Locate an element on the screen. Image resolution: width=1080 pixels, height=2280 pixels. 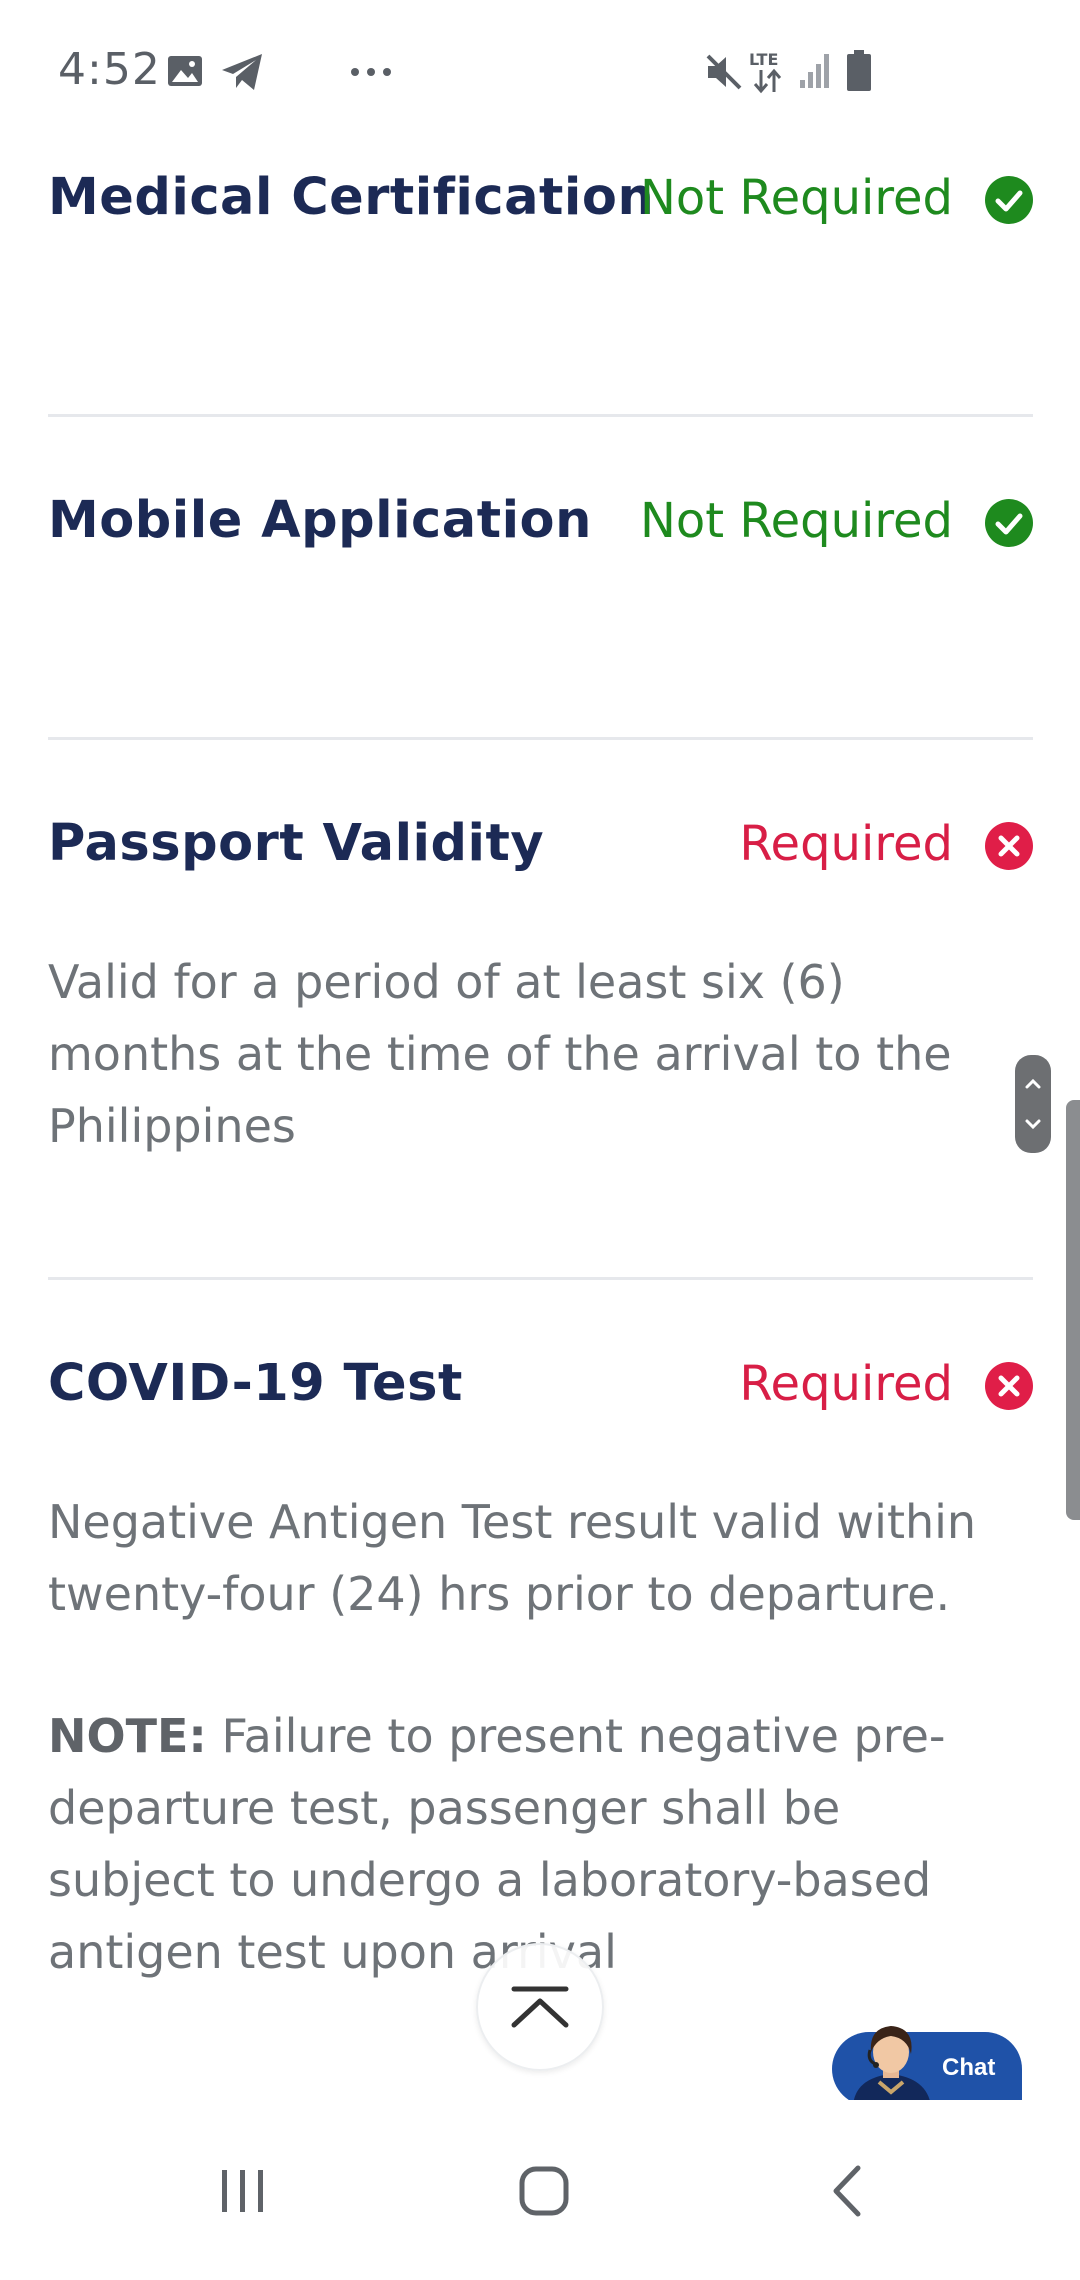
telegram-icon is located at coordinates (242, 74).